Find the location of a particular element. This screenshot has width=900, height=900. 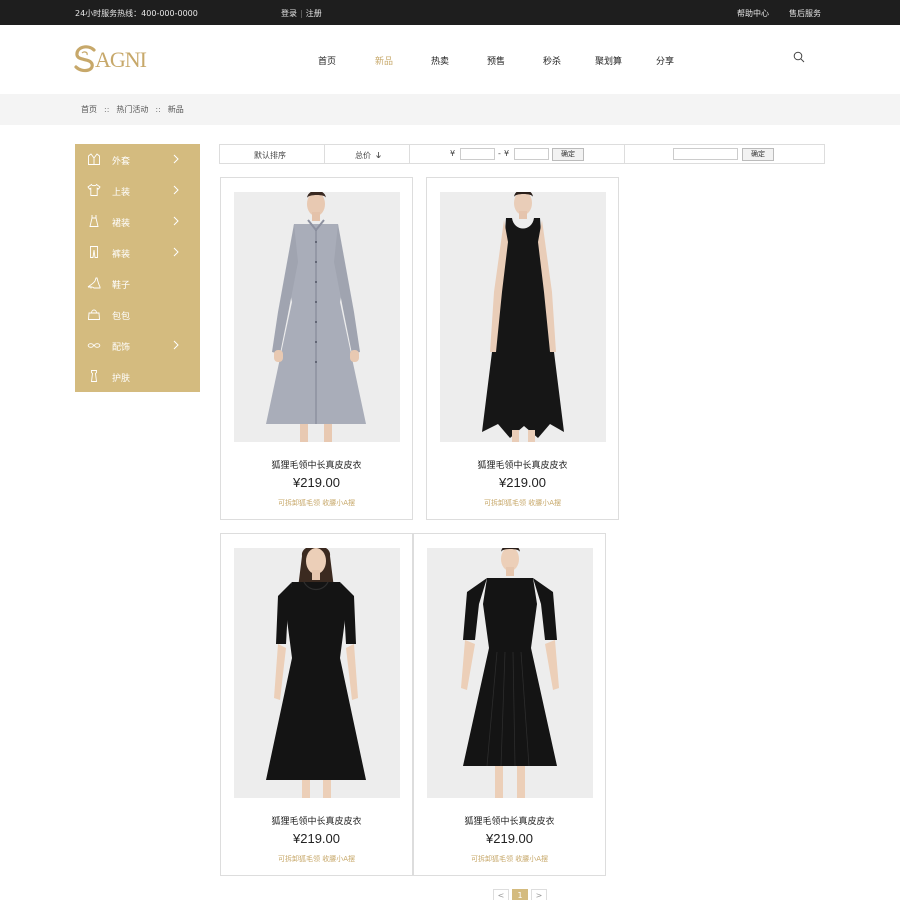

after-sales-link: 售后服务 is located at coordinates (805, 13).